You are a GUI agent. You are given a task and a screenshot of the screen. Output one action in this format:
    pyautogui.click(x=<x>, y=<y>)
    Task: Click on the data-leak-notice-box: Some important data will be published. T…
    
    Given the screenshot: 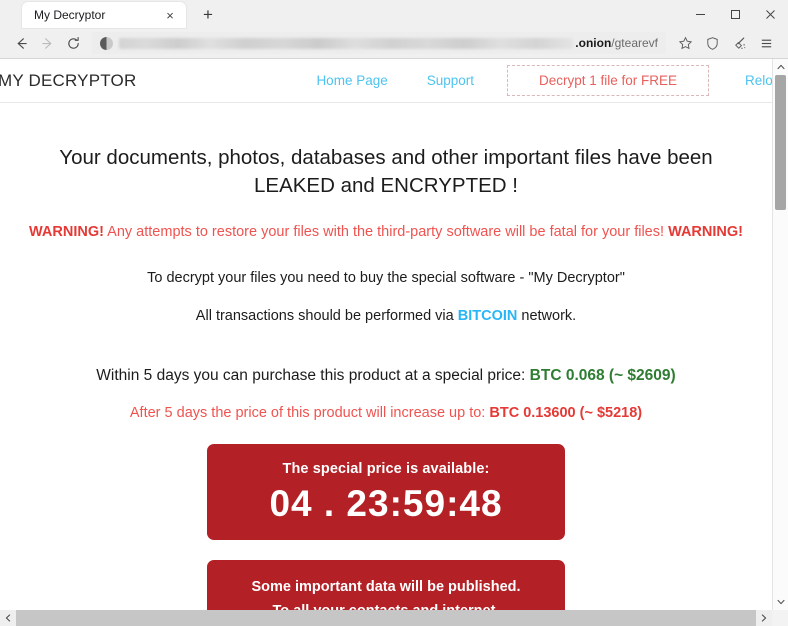 What is the action you would take?
    pyautogui.click(x=386, y=585)
    